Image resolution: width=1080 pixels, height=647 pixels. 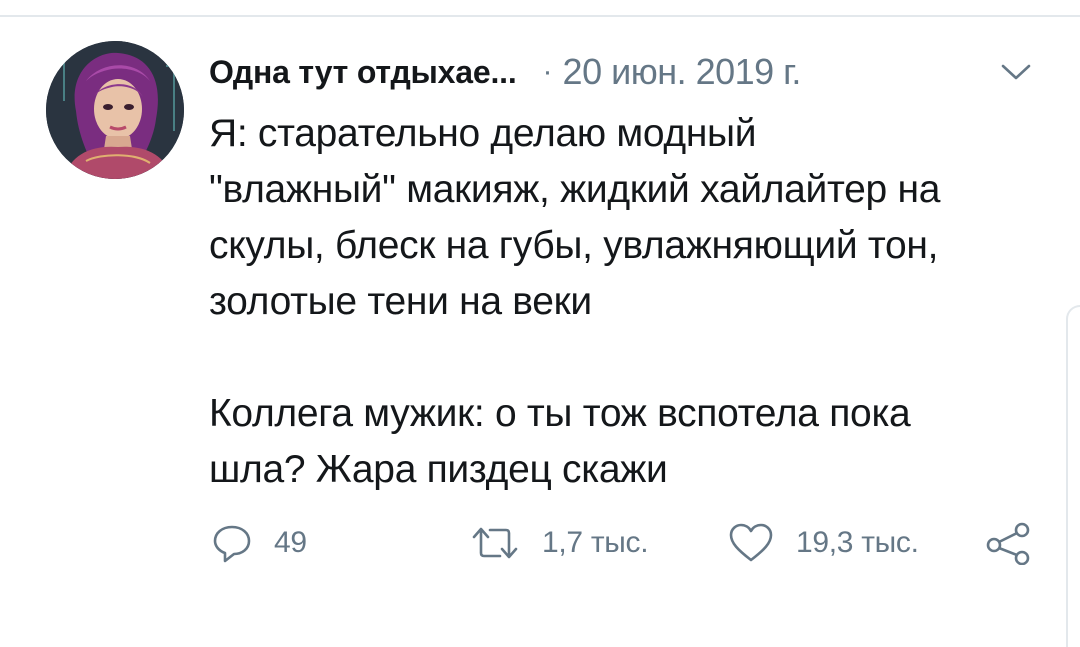 I want to click on tweet-text-line: шла? Жара пиздец скажи, so click(x=438, y=469).